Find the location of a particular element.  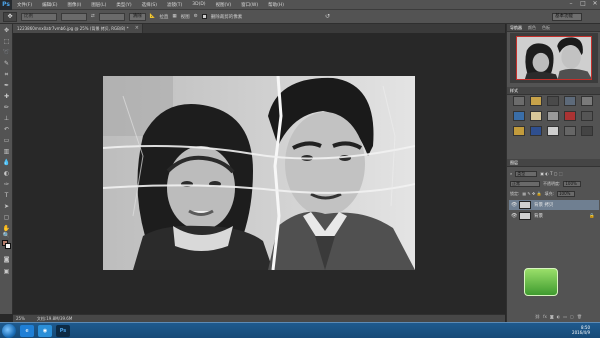

lock-icons: ▦ ✎ ✥ 🔒 is located at coordinates (531, 193).